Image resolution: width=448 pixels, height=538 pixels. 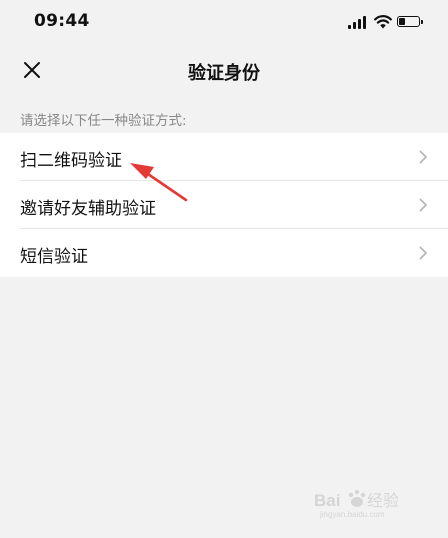 I want to click on instruction-text: 请选择以下任一种验证方式:, so click(x=103, y=121).